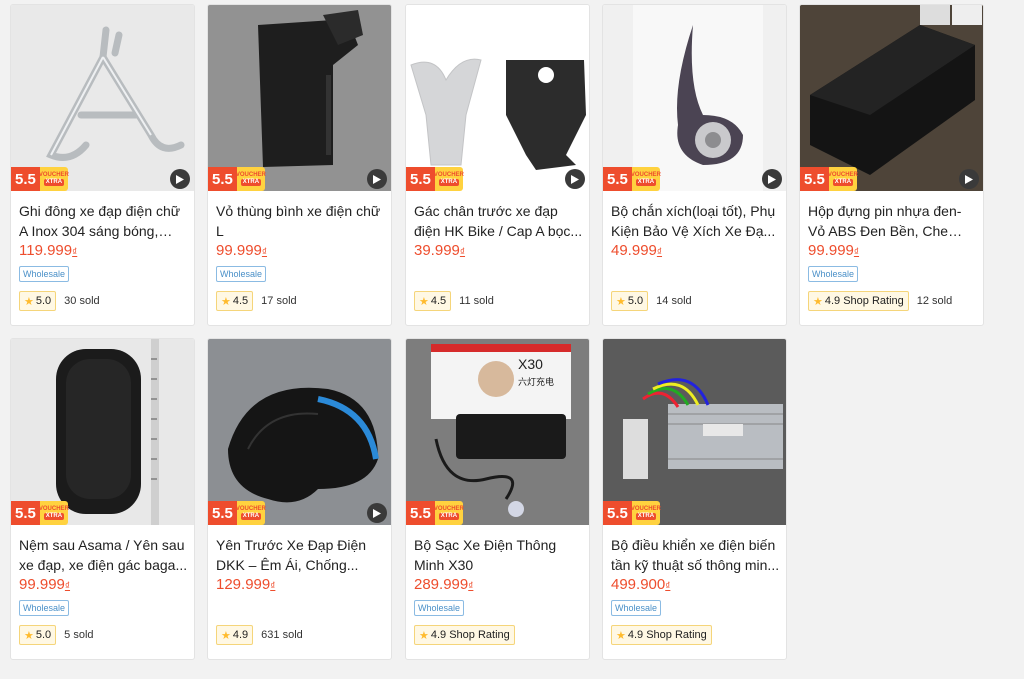 The height and width of the screenshot is (679, 1024). I want to click on product-price: 499.900₫, so click(641, 584).